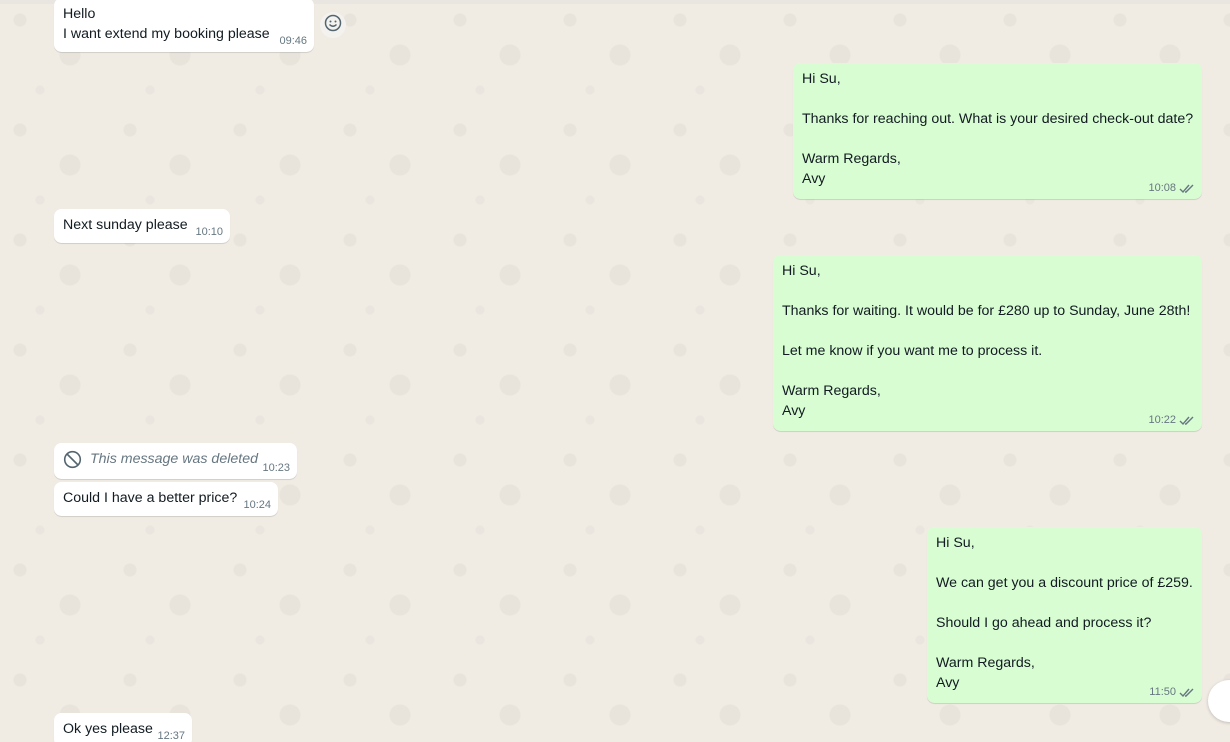 The width and height of the screenshot is (1230, 742). What do you see at coordinates (1162, 692) in the screenshot?
I see `message-time: 11:50` at bounding box center [1162, 692].